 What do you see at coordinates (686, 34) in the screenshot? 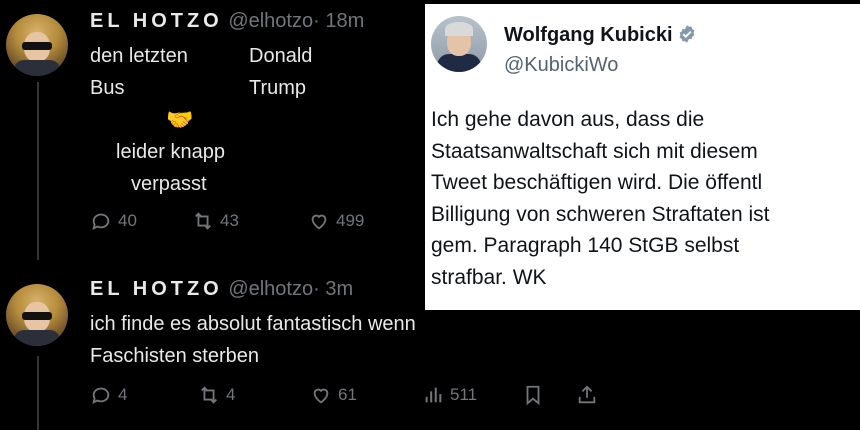
I see `verified-badge-icon` at bounding box center [686, 34].